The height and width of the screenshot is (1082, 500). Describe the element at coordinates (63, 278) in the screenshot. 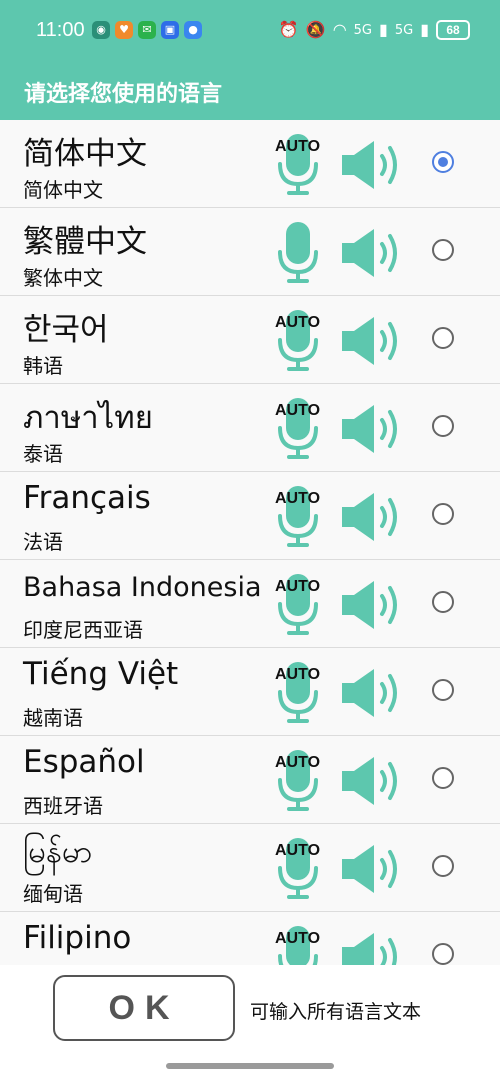

I see `language-chinese-name: 繁体中文` at that location.